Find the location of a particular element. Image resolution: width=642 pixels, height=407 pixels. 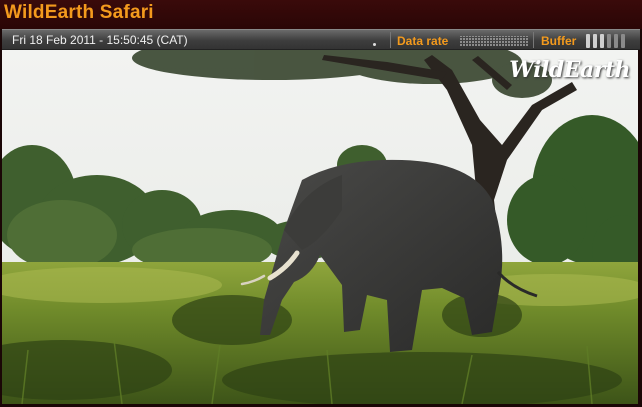

data-rate-label: Data rate is located at coordinates (423, 41).